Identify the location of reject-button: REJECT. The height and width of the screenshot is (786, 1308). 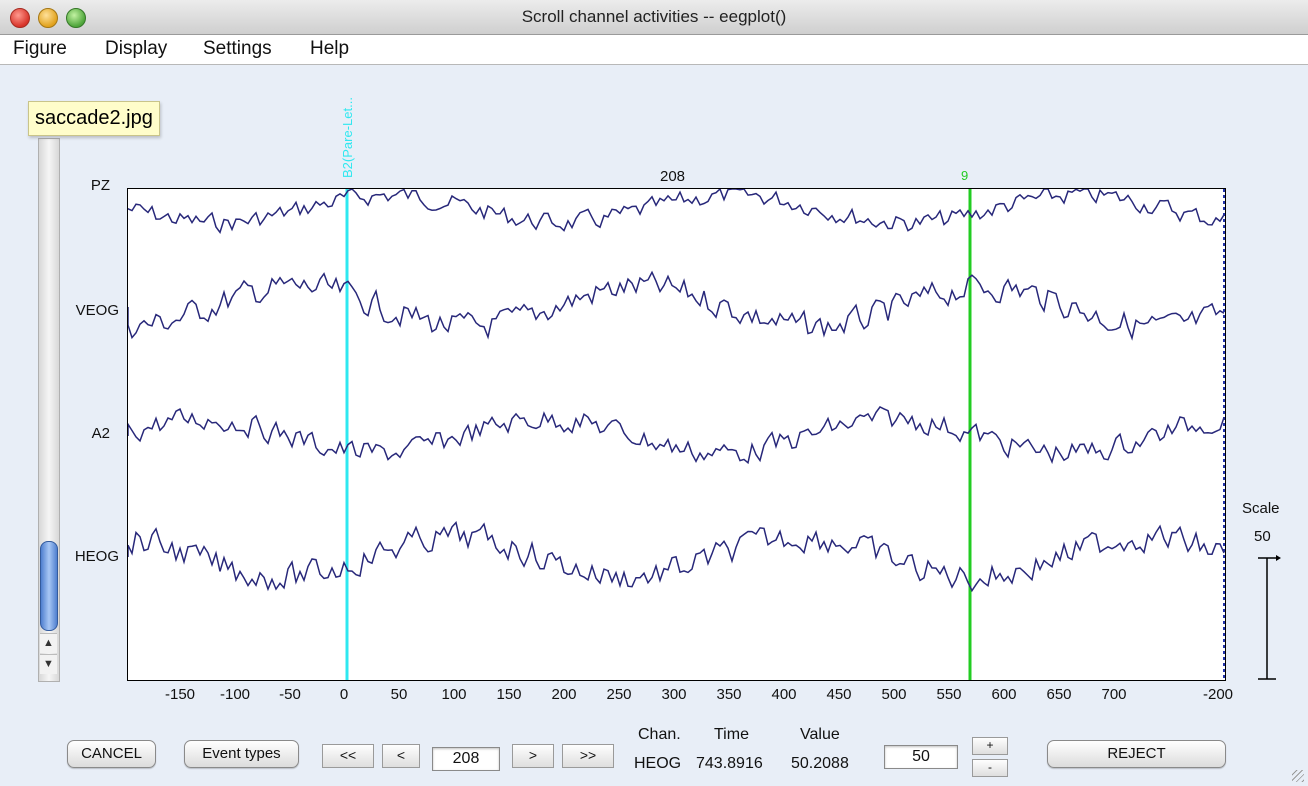
(1136, 754).